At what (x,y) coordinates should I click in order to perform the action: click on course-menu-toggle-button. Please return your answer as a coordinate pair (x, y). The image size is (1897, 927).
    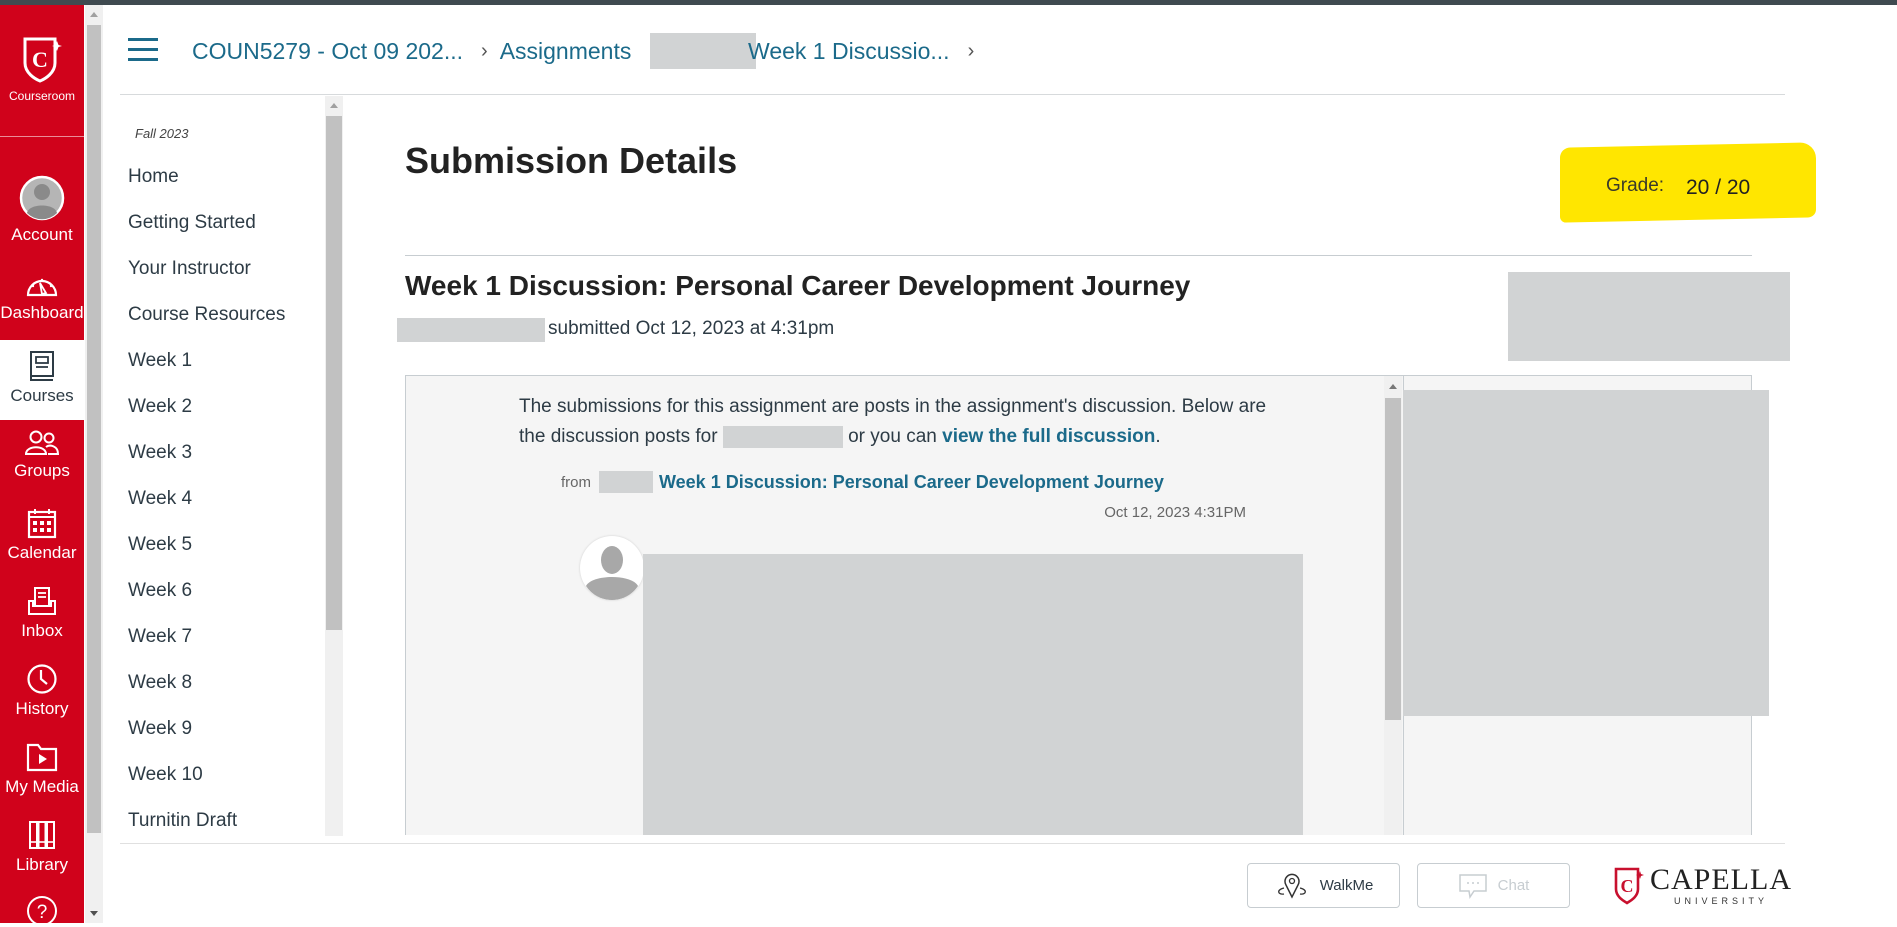
    Looking at the image, I should click on (143, 50).